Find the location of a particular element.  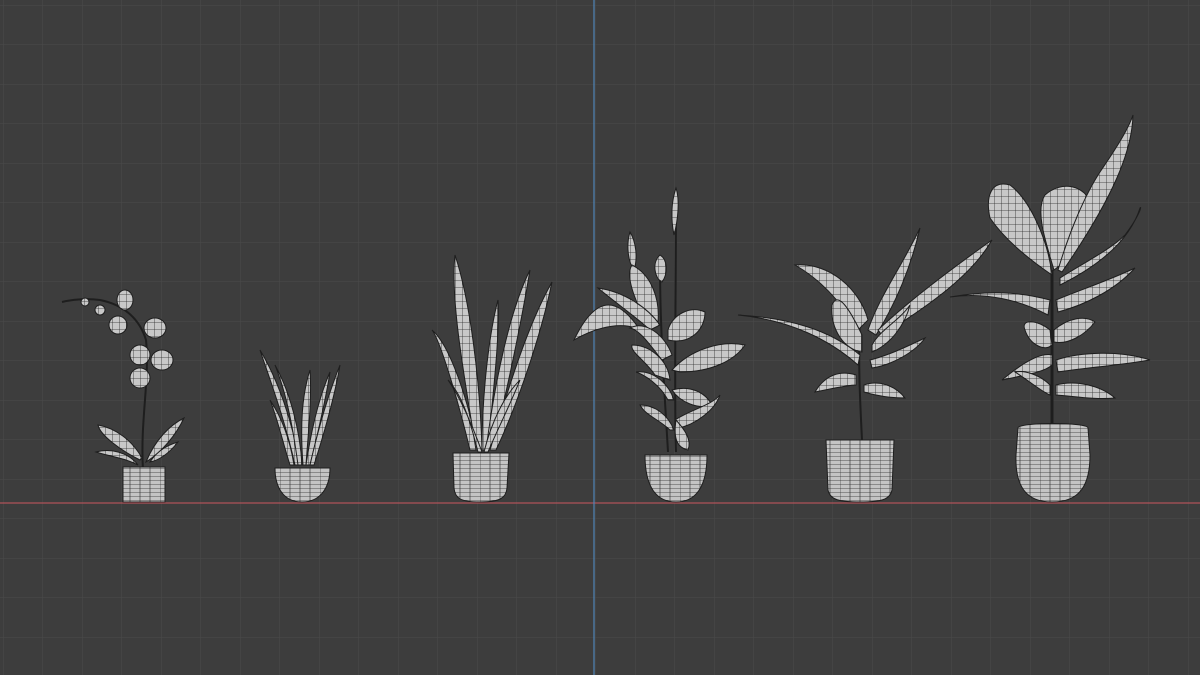

orchid-pot is located at coordinates (144, 484).